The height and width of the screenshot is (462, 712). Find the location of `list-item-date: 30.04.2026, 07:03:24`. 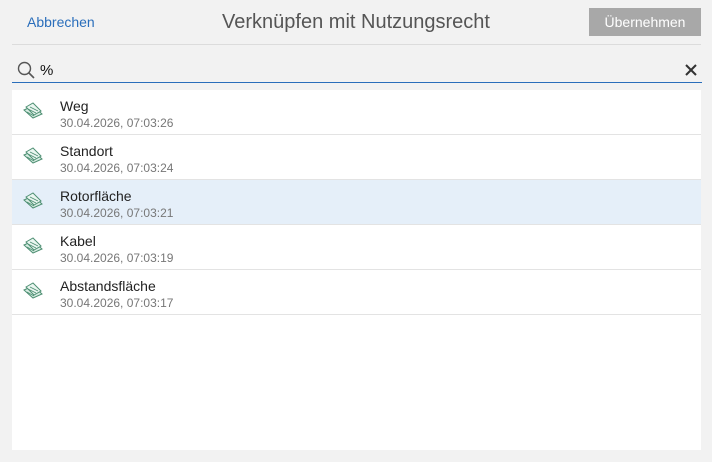

list-item-date: 30.04.2026, 07:03:24 is located at coordinates (117, 168).